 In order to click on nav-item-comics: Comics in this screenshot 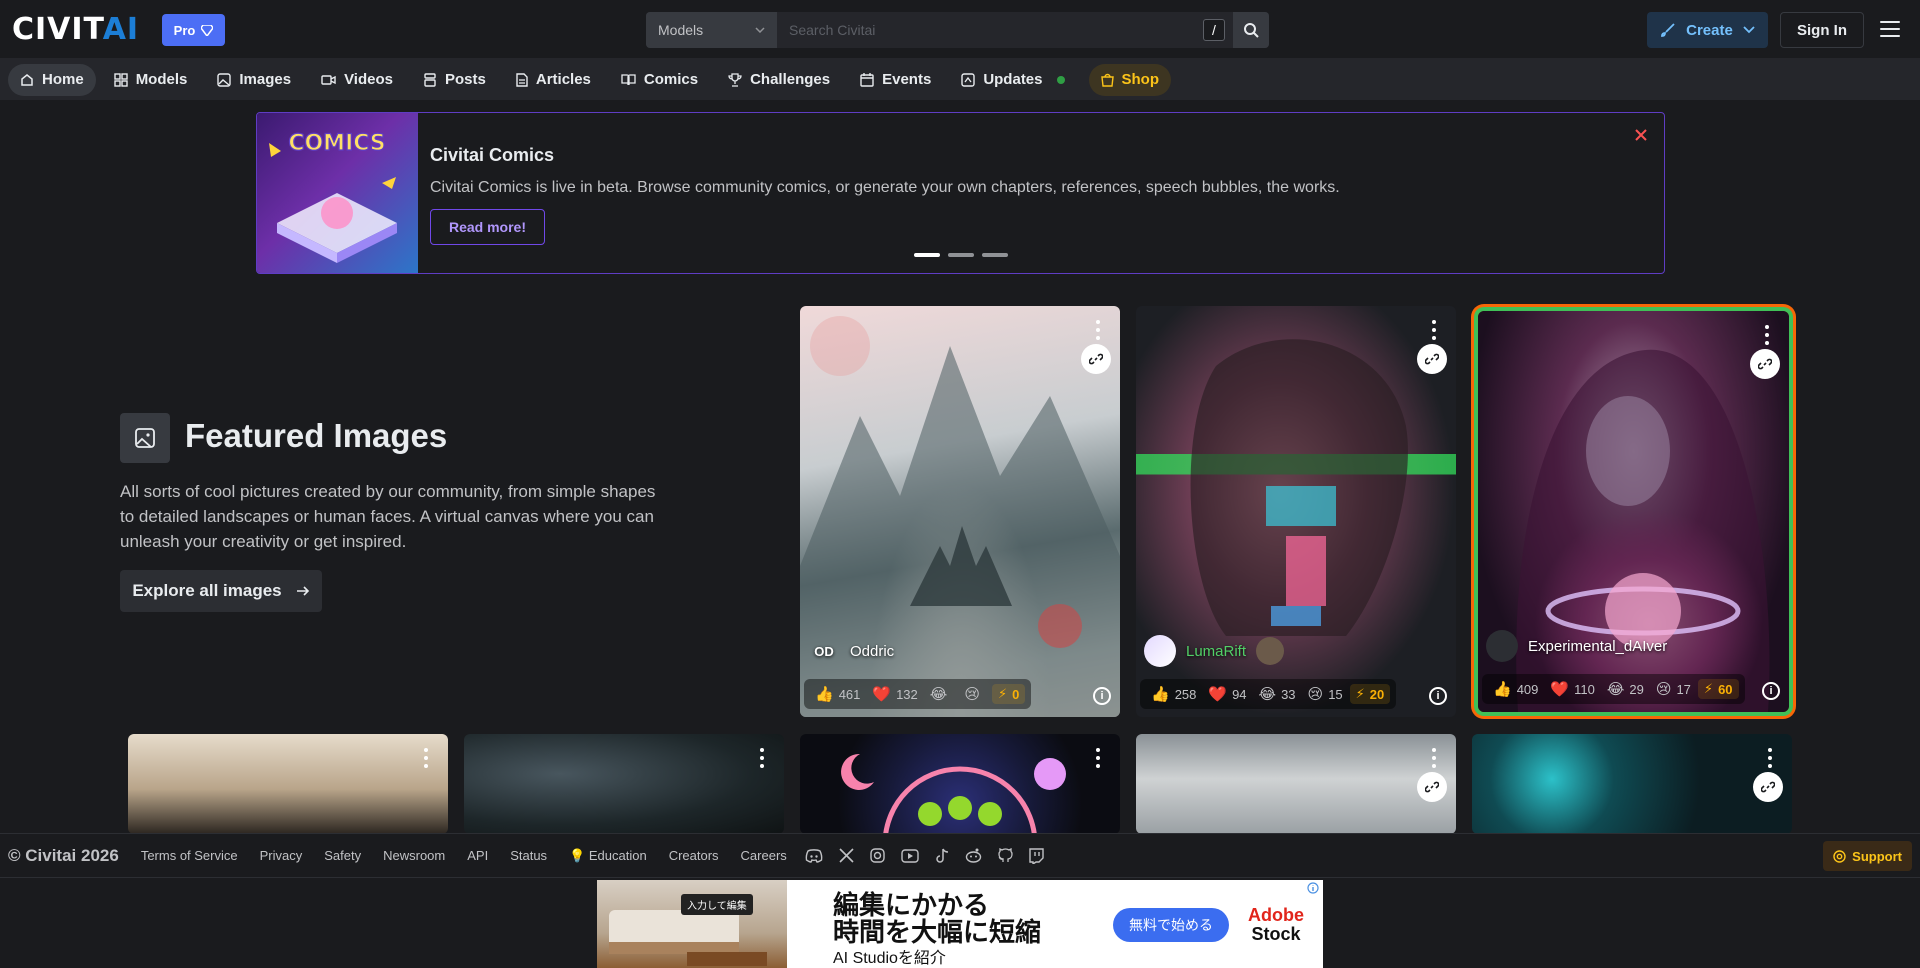, I will do `click(659, 80)`.